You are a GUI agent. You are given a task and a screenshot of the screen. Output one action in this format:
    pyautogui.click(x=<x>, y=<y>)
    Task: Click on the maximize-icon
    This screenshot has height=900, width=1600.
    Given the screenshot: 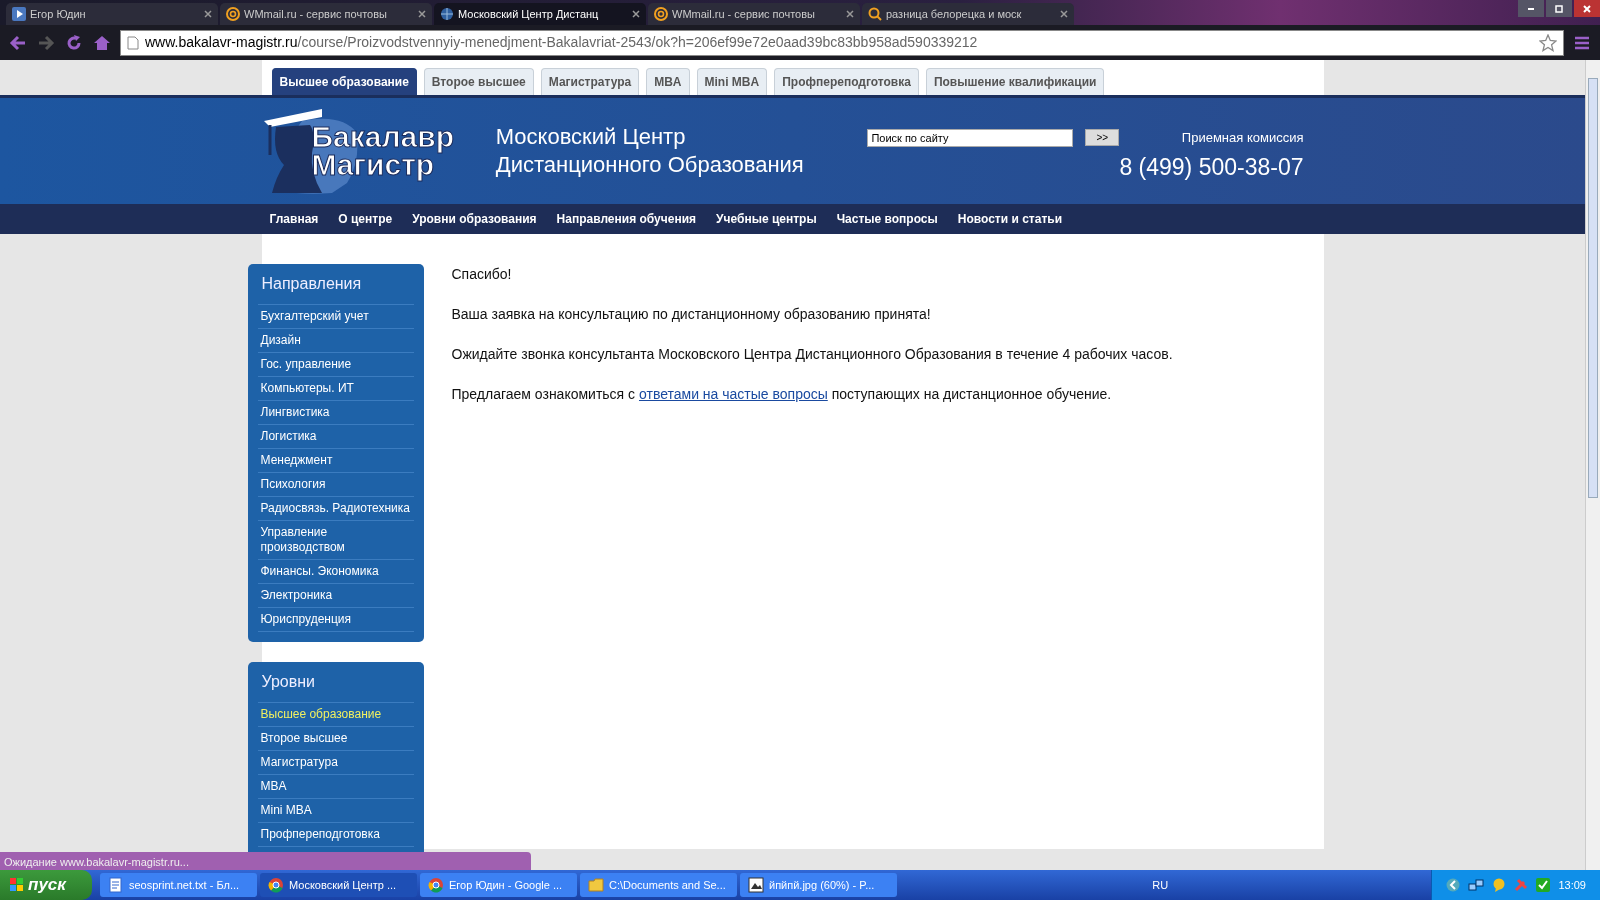 What is the action you would take?
    pyautogui.click(x=1559, y=8)
    